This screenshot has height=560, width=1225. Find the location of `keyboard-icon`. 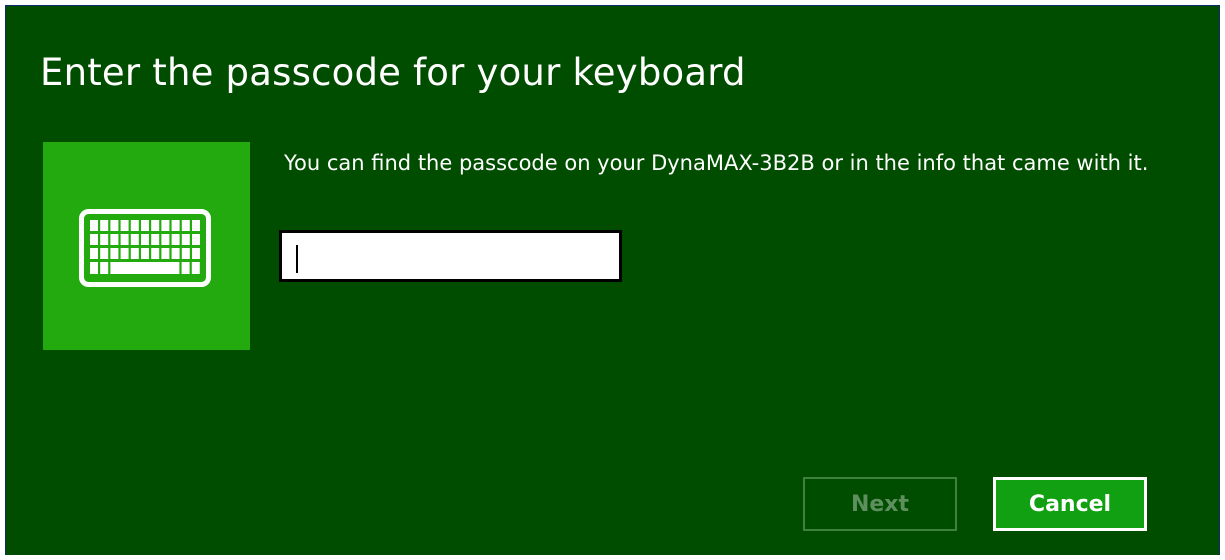

keyboard-icon is located at coordinates (145, 248).